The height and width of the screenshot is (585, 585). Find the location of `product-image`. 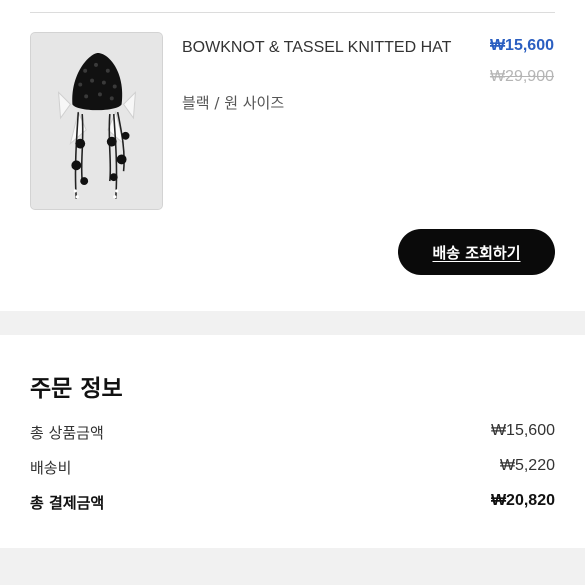

product-image is located at coordinates (96, 121).